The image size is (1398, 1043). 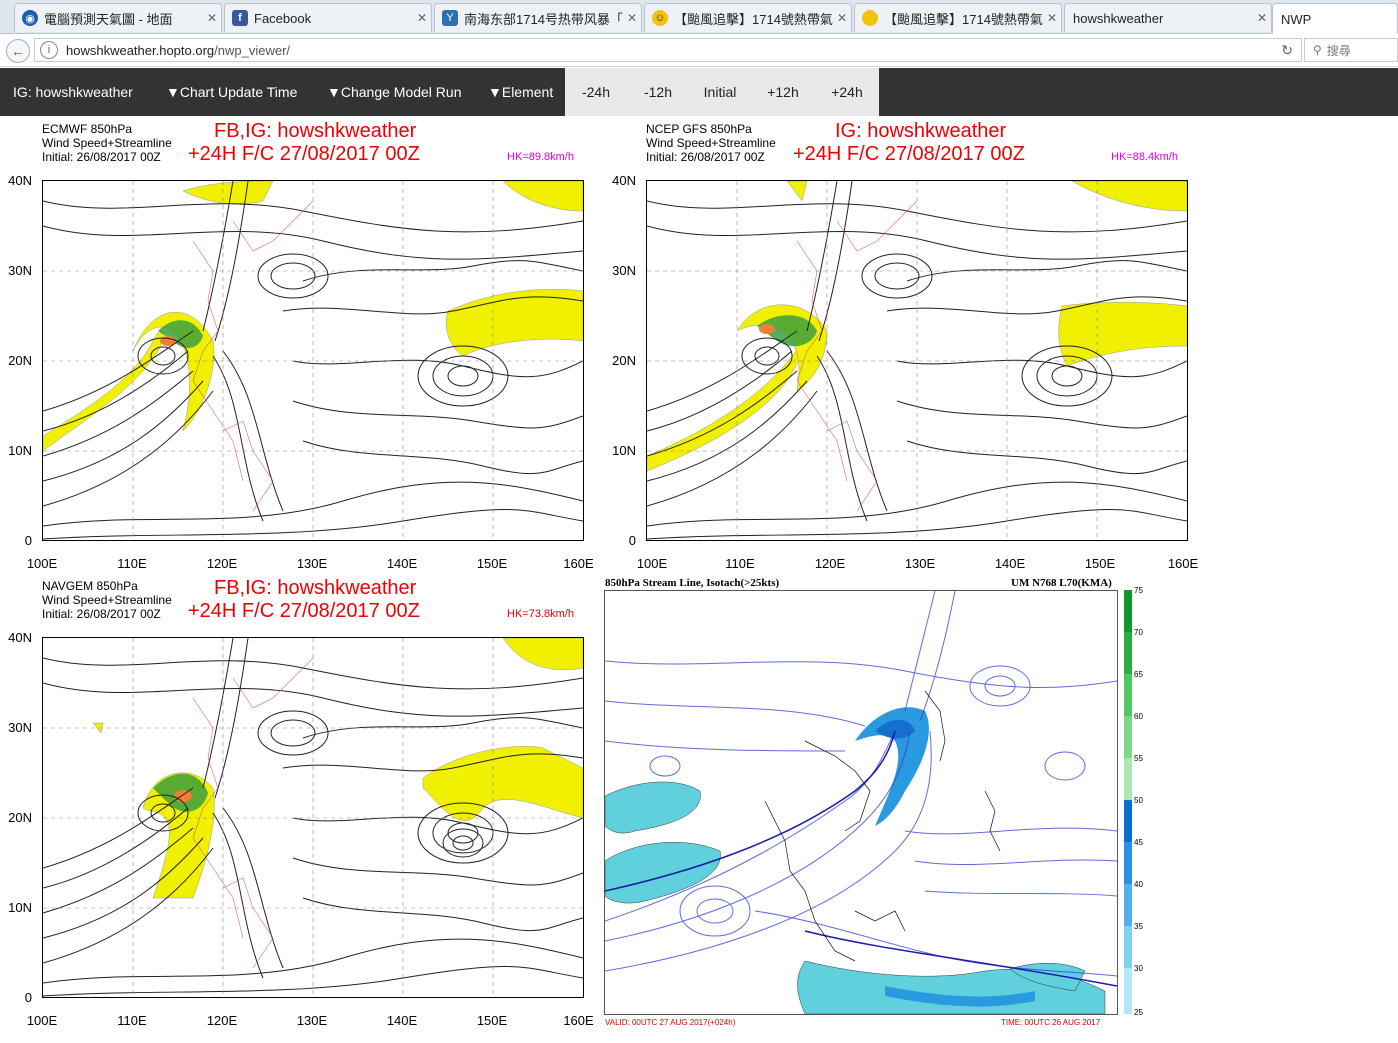 What do you see at coordinates (315, 131) in the screenshot?
I see `chart-watermark-brand: FB,IG: howshkweather` at bounding box center [315, 131].